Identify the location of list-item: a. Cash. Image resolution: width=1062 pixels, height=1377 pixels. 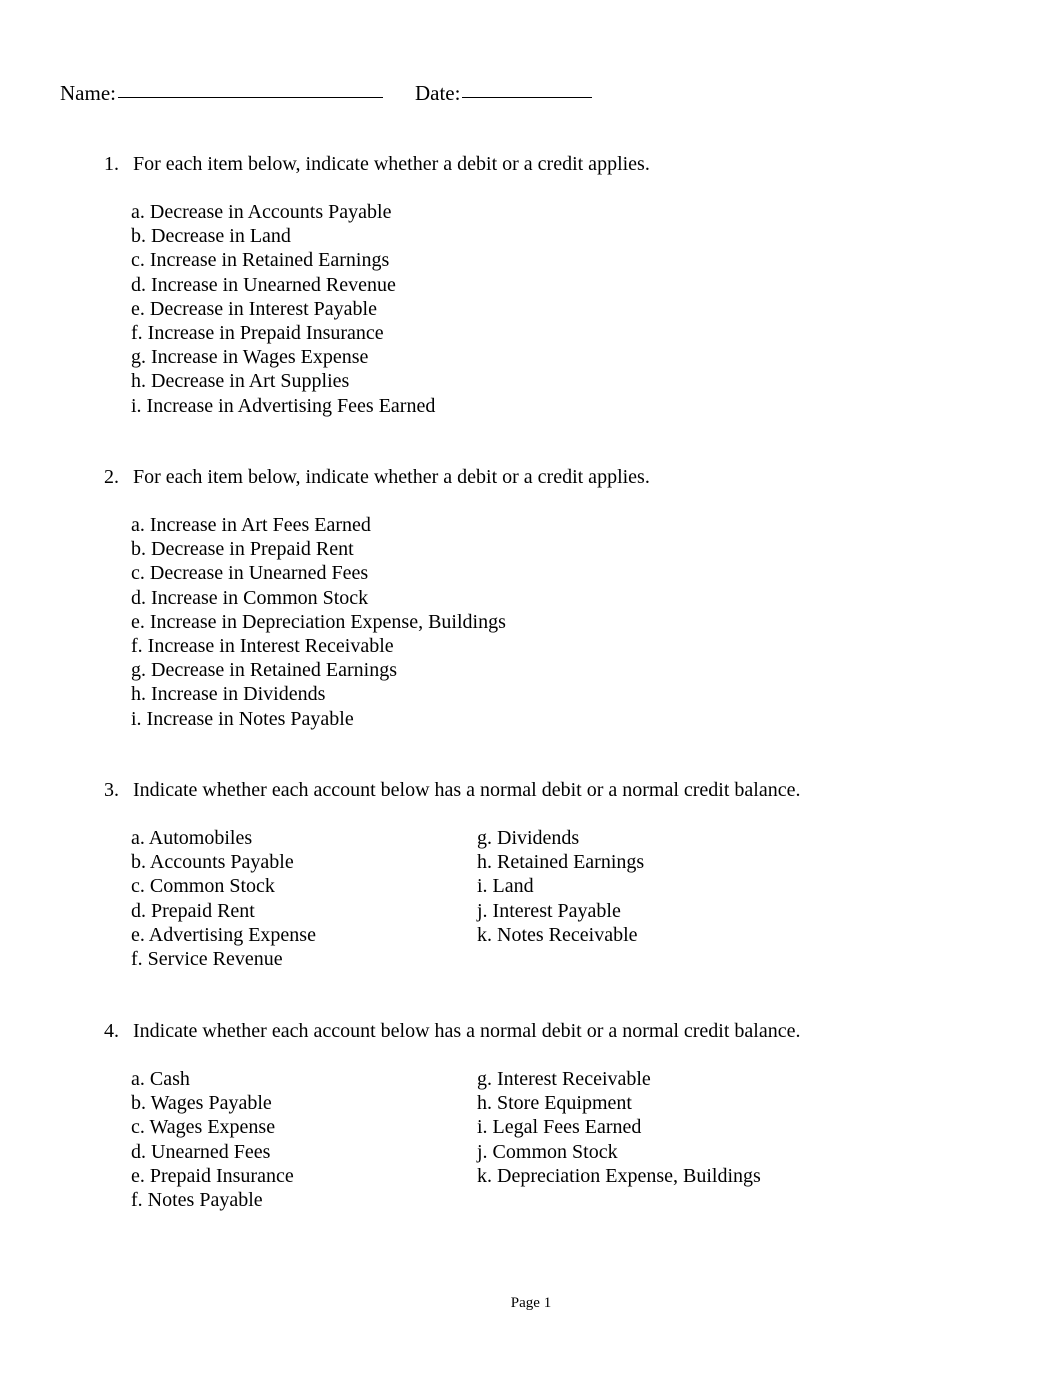
(160, 1079).